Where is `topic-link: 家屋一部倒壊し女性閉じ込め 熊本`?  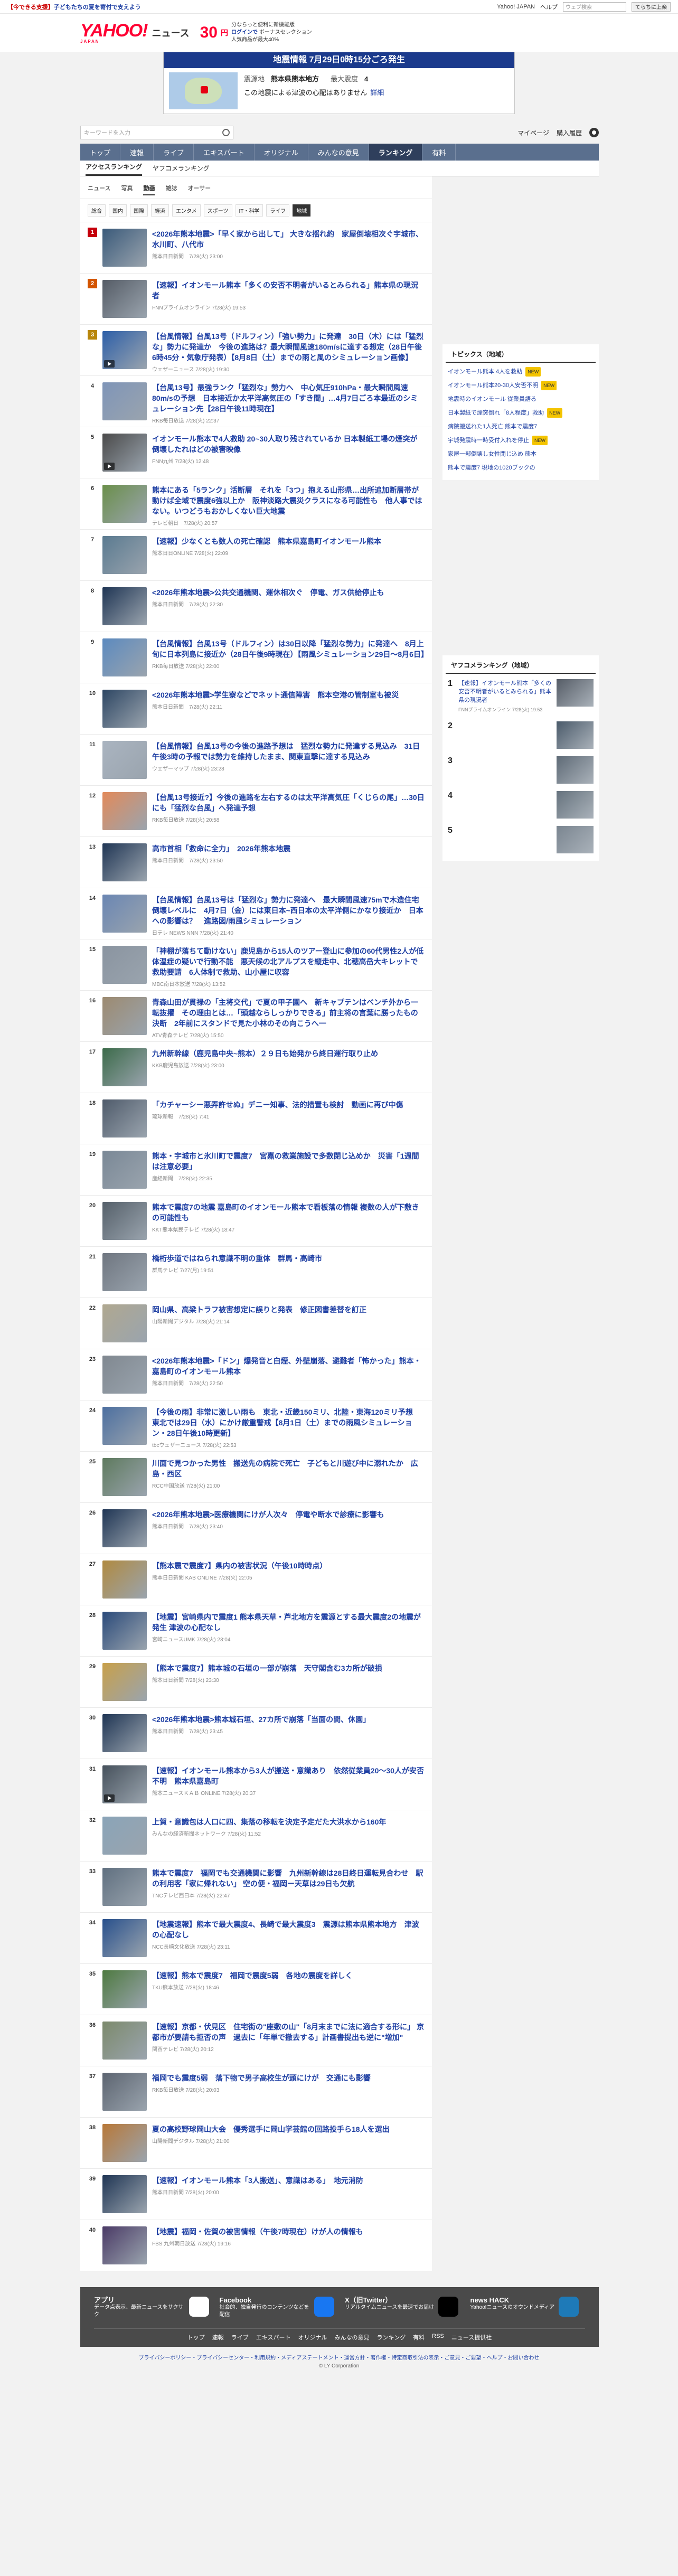
topic-link: 家屋一部倒壊し女性閉じ込め 熊本 is located at coordinates (520, 454).